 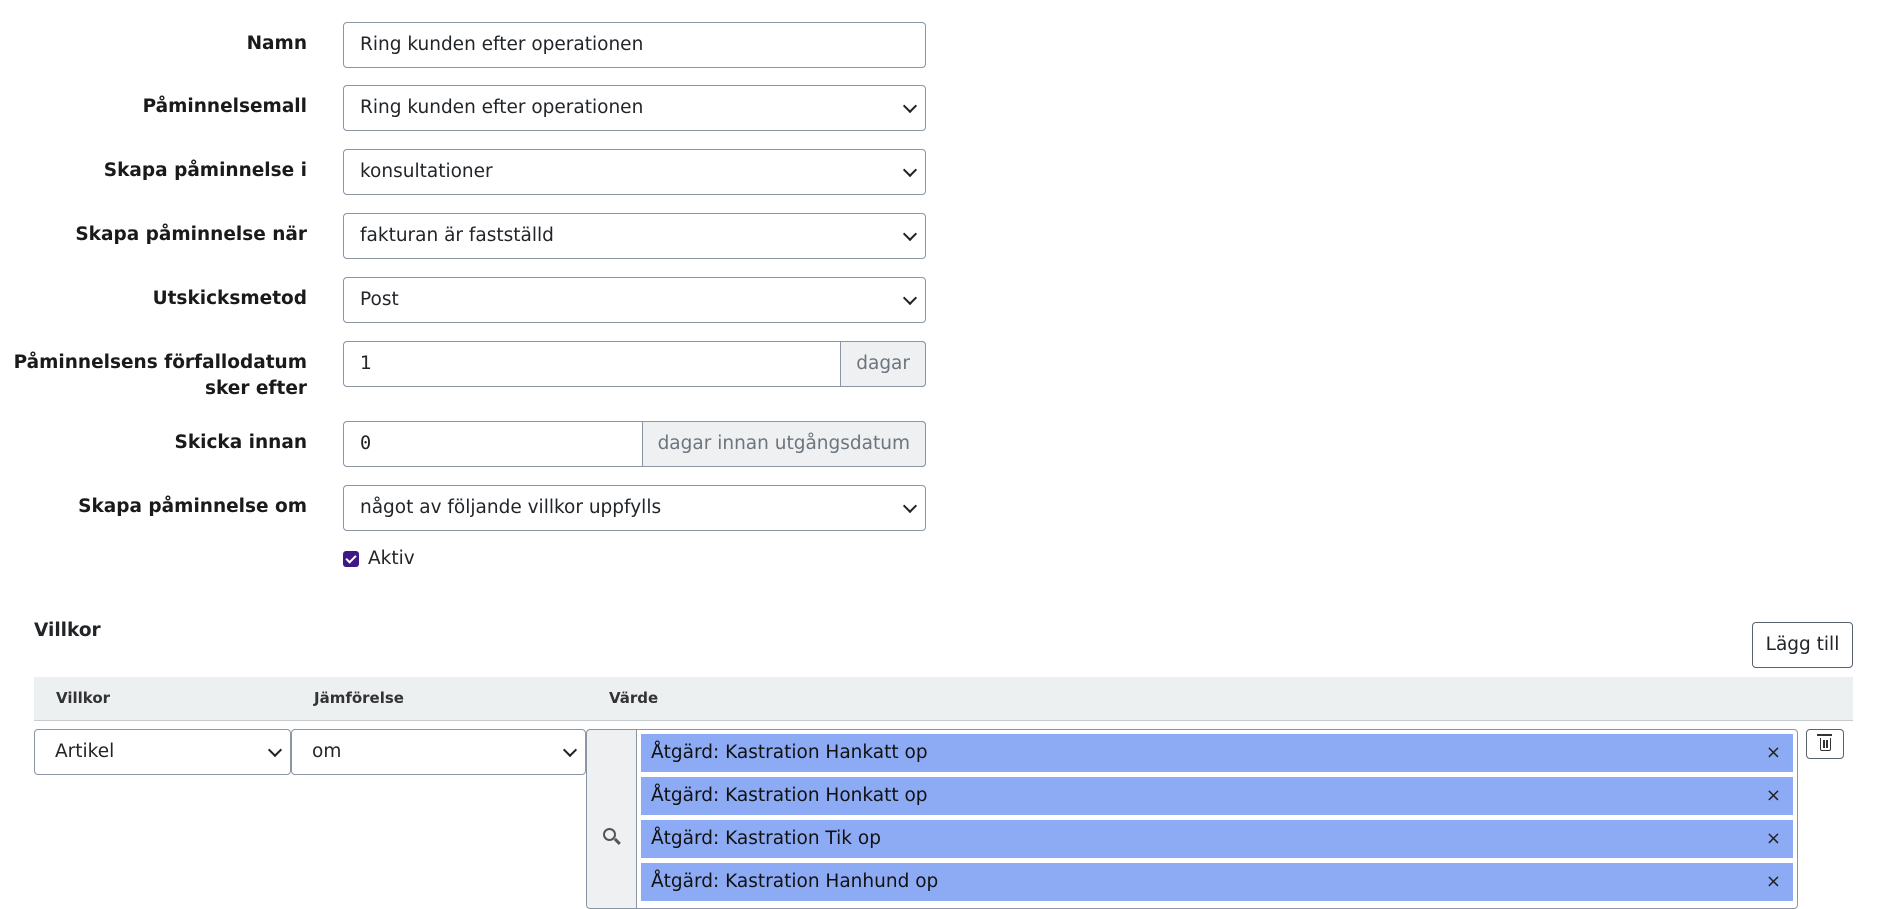 What do you see at coordinates (241, 442) in the screenshot?
I see `send-before-label: Skicka innan` at bounding box center [241, 442].